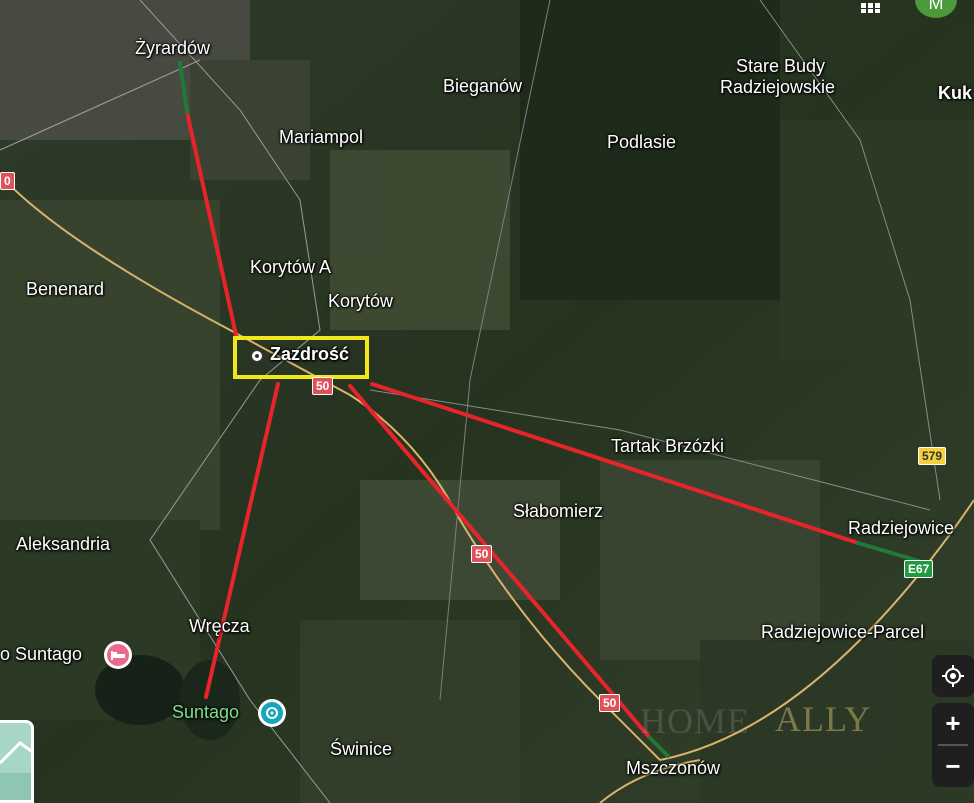  Describe the element at coordinates (321, 137) in the screenshot. I see `place-mariampol: Mariampol` at that location.